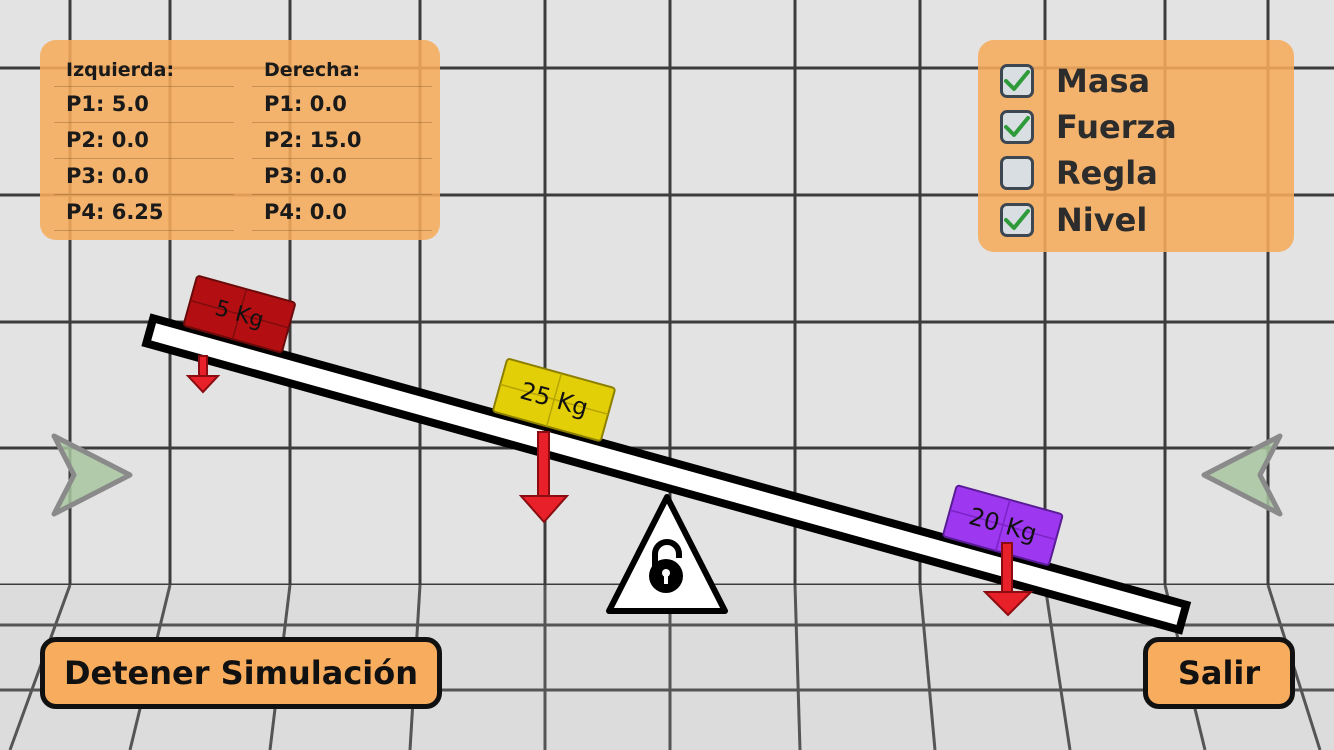 The width and height of the screenshot is (1334, 750). I want to click on option-masa: Masa, so click(1075, 81).